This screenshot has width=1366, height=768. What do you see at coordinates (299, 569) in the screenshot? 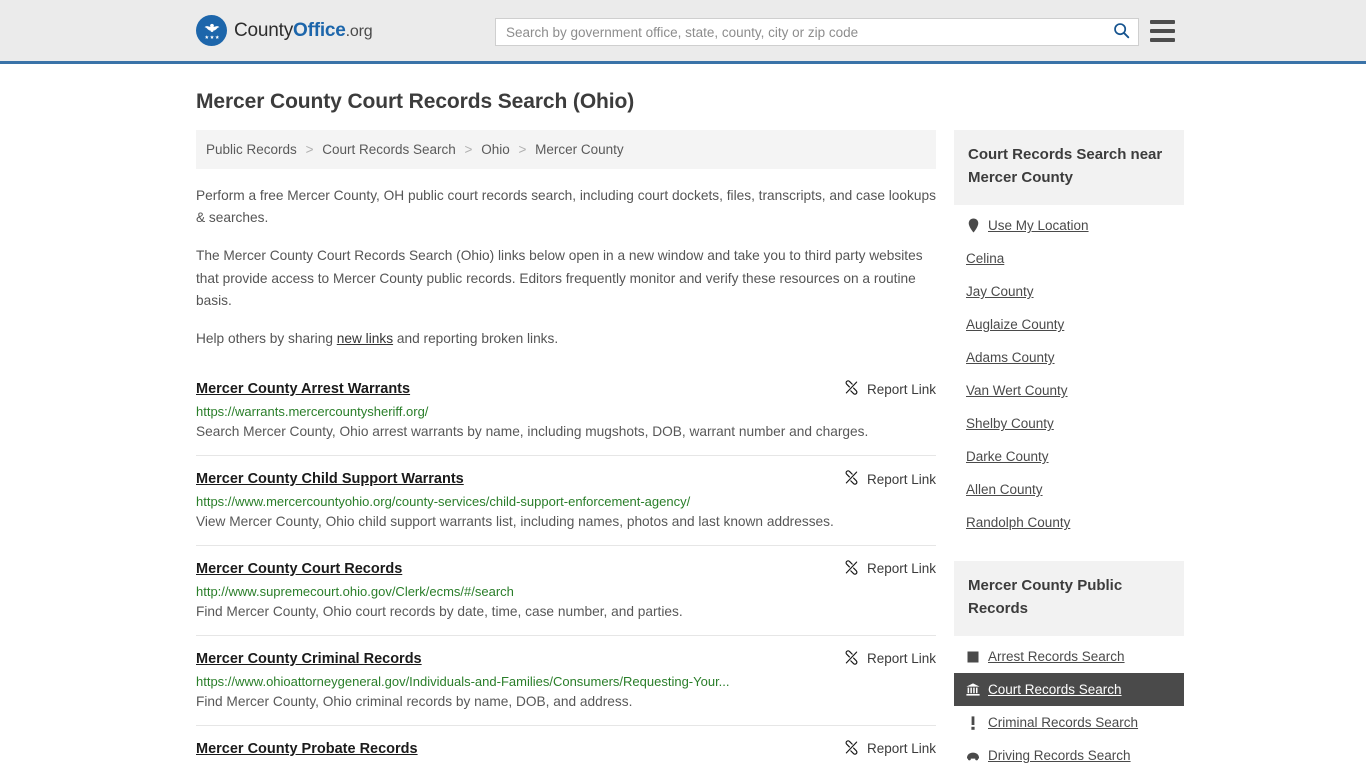
I see `result-title: Mercer County Court Records` at bounding box center [299, 569].